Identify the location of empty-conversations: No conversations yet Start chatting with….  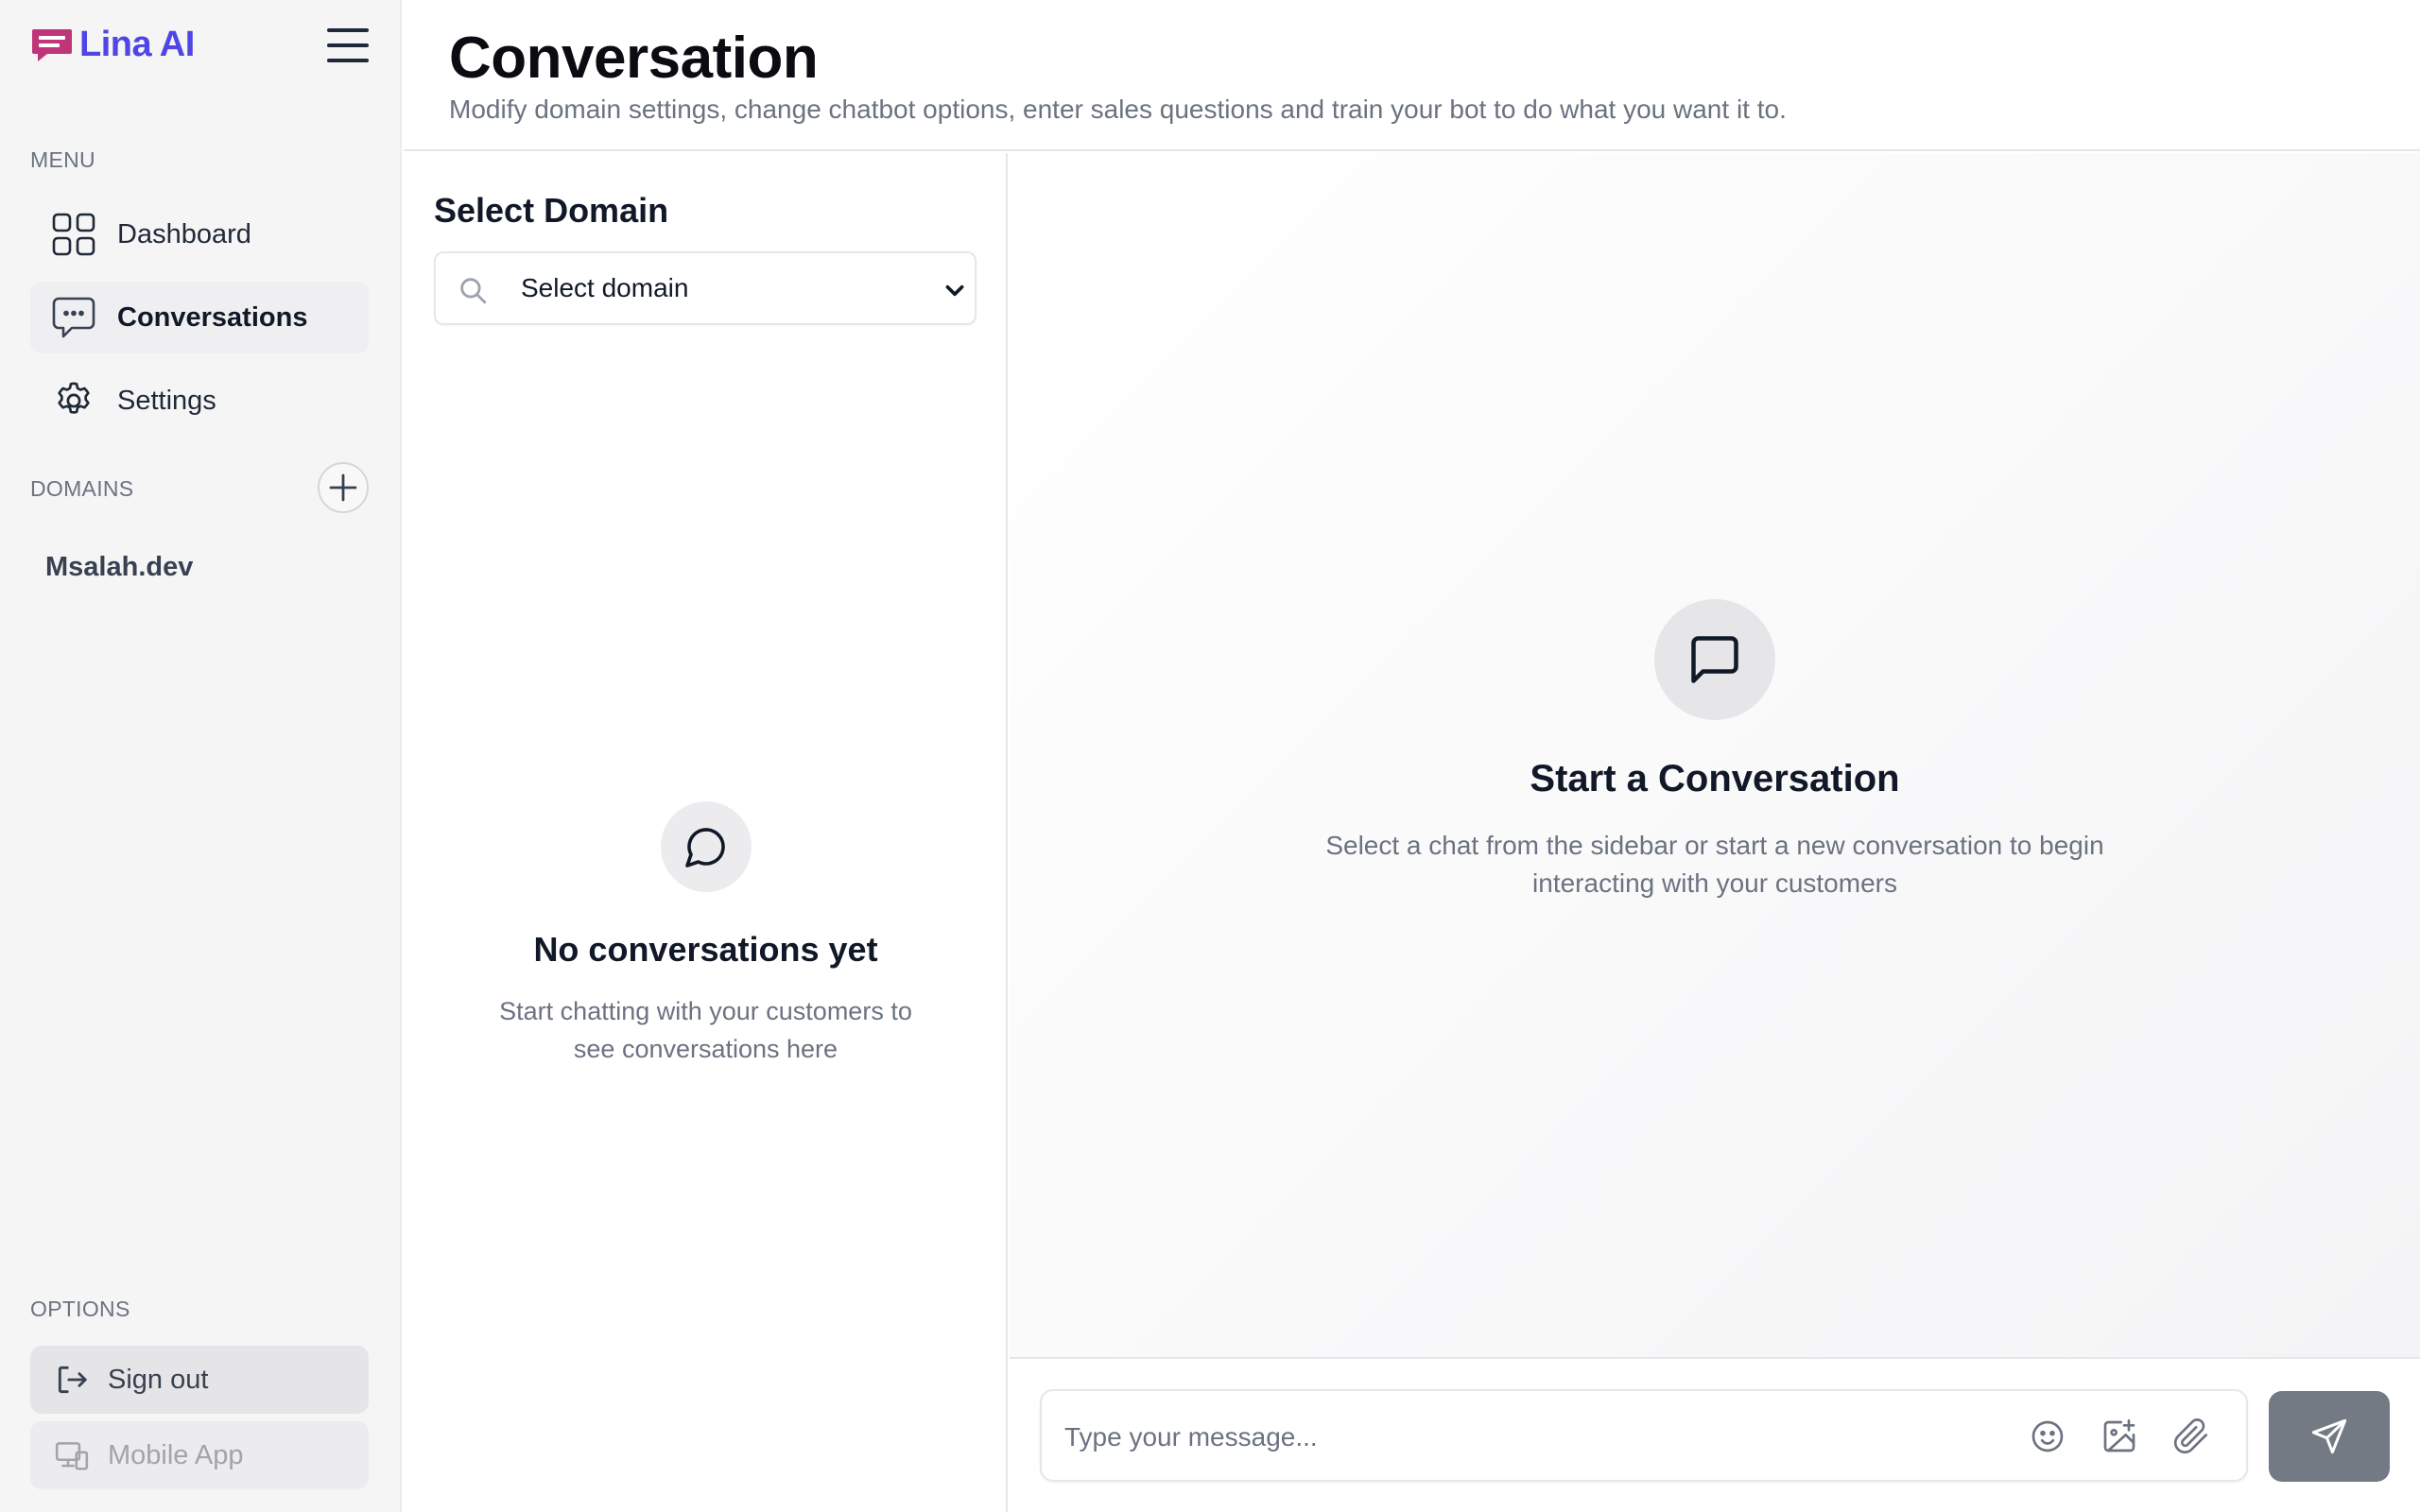
(706, 934).